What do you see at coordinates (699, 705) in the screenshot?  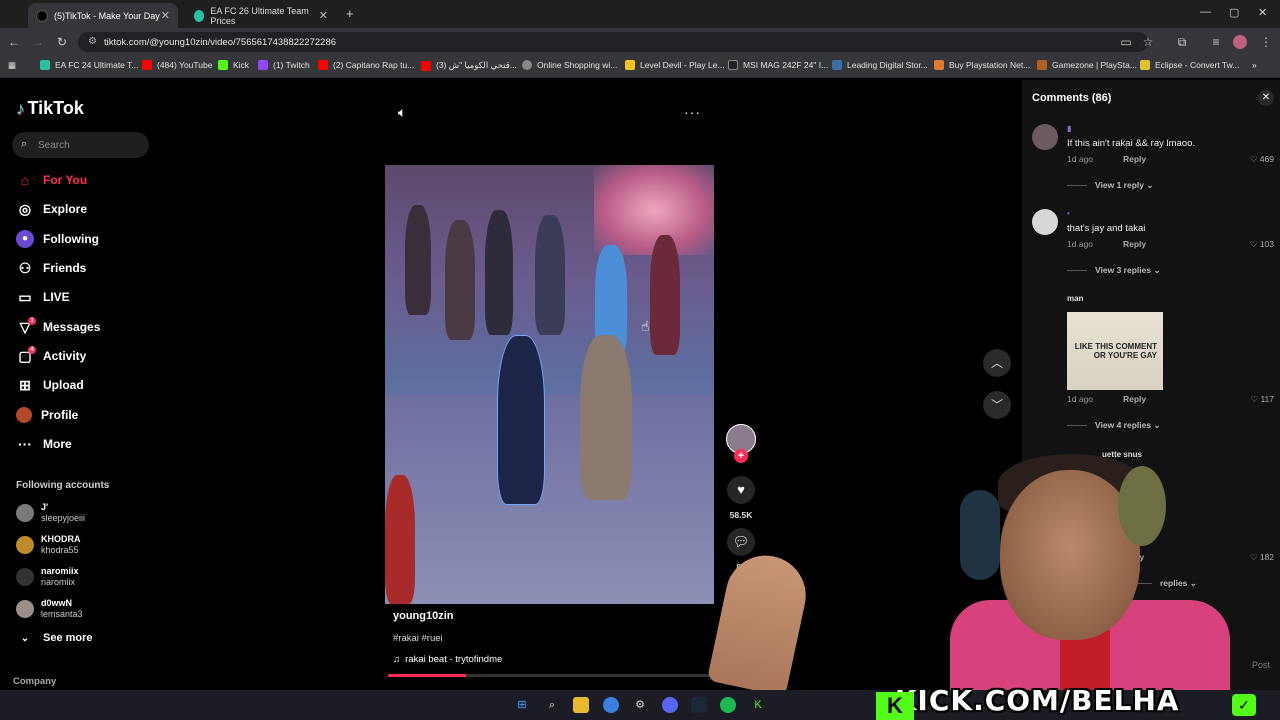 I see `steam-icon` at bounding box center [699, 705].